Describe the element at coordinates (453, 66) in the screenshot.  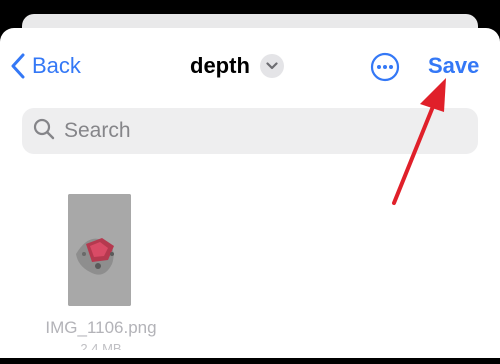
I see `save-button: Save` at that location.